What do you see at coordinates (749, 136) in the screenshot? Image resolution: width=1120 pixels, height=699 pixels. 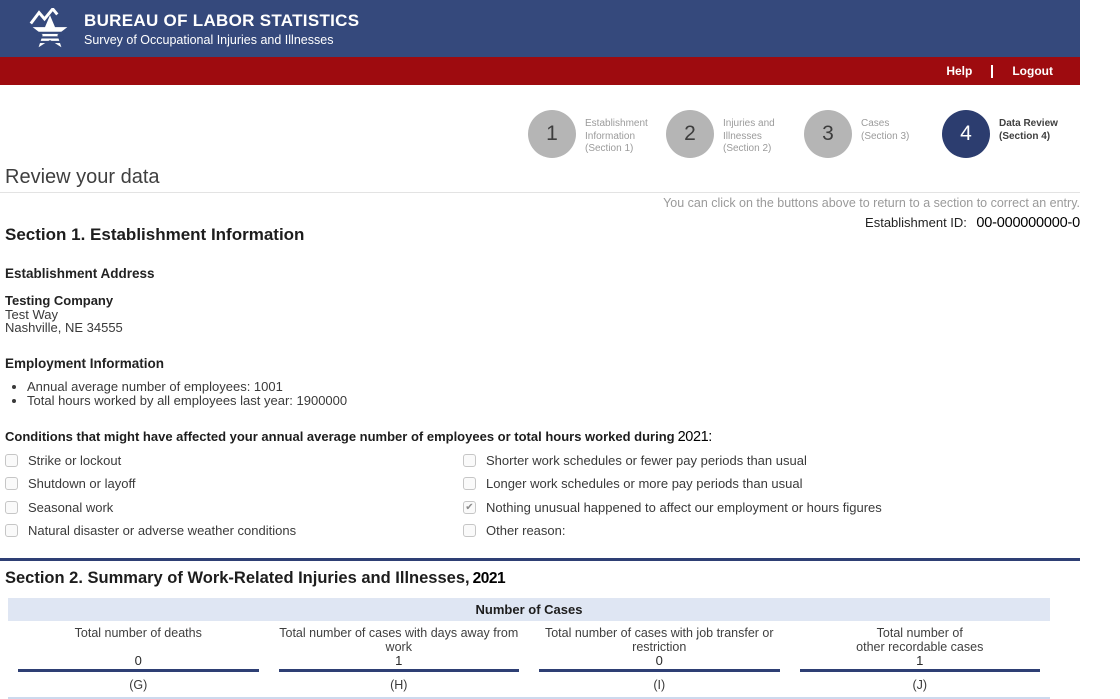 I see `step-2-label: Injuries and Illnesses (Section 2)` at bounding box center [749, 136].